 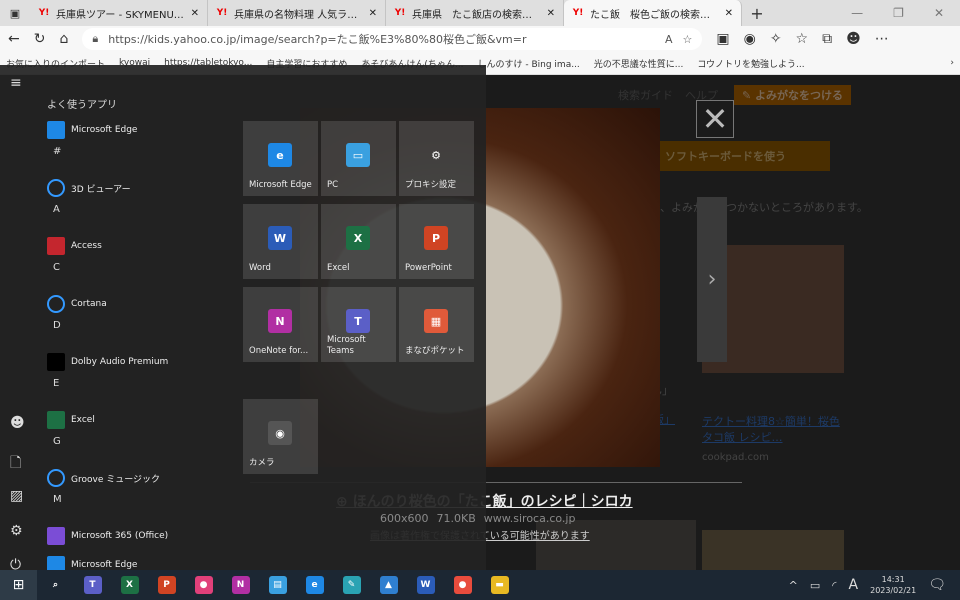 I want to click on notice-text: 、よみがながつかないところがあります。, so click(x=764, y=207).